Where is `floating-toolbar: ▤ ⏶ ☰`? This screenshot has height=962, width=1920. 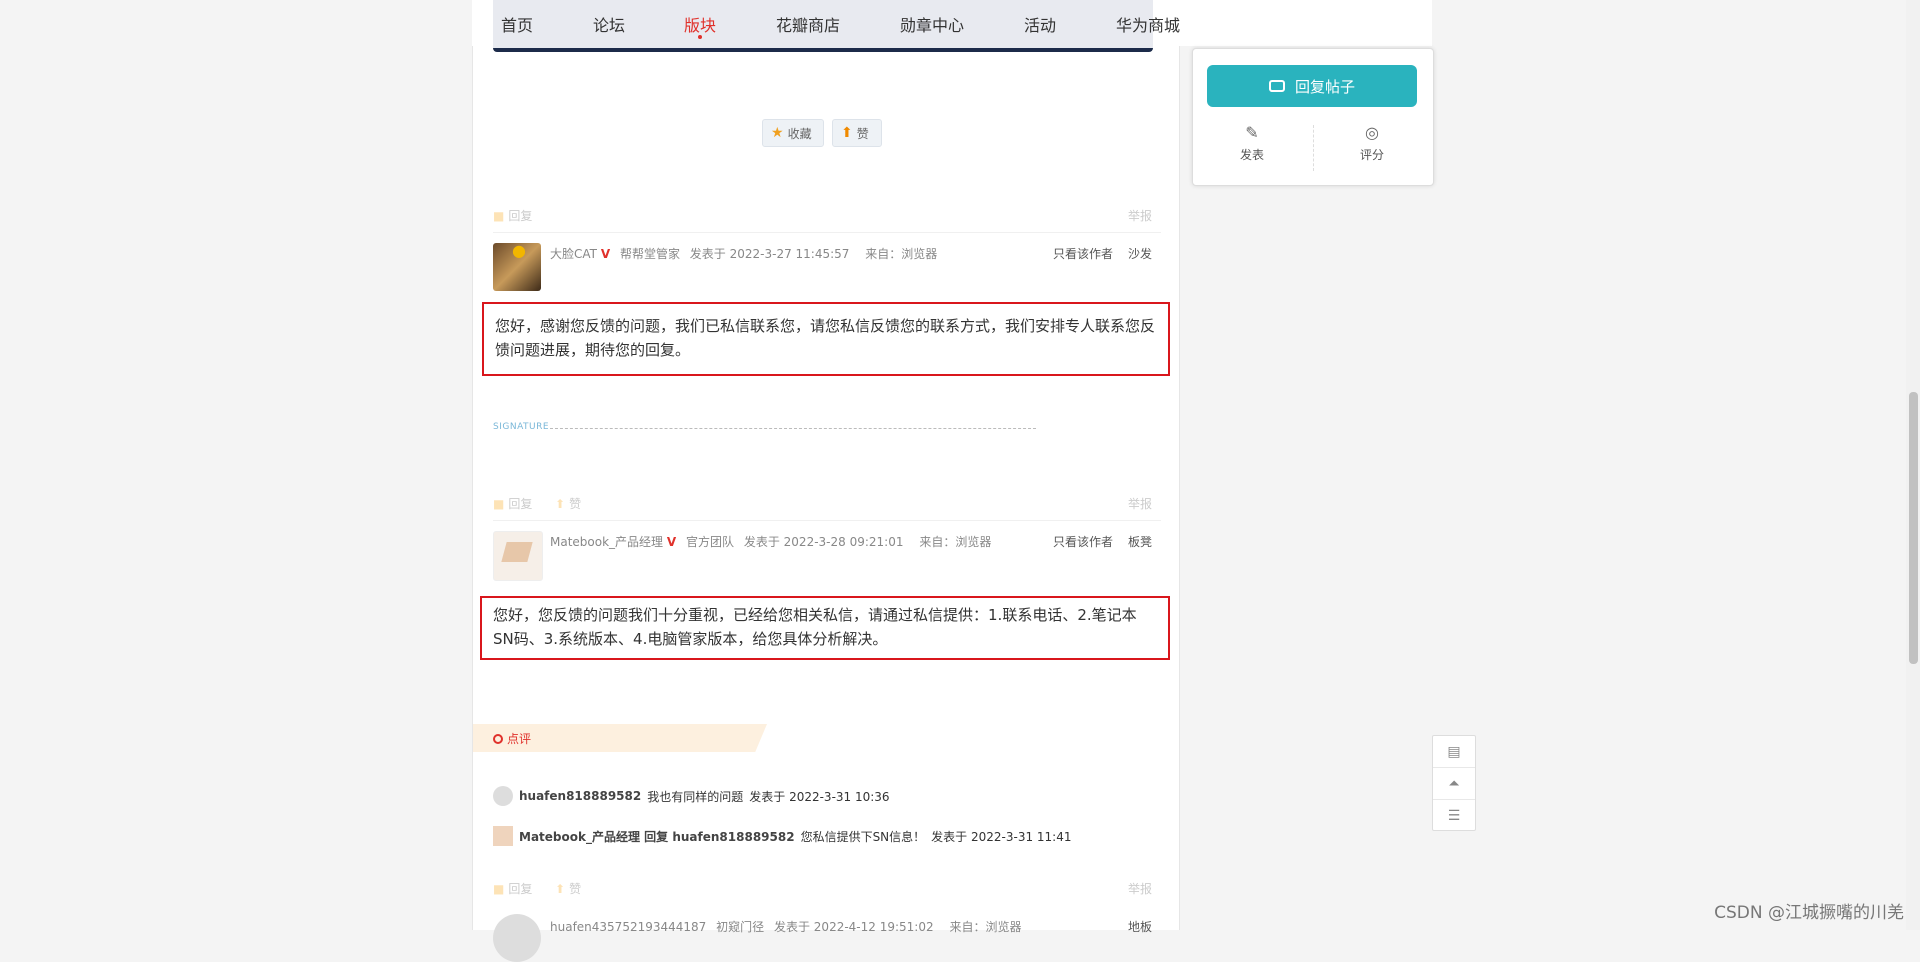 floating-toolbar: ▤ ⏶ ☰ is located at coordinates (1454, 783).